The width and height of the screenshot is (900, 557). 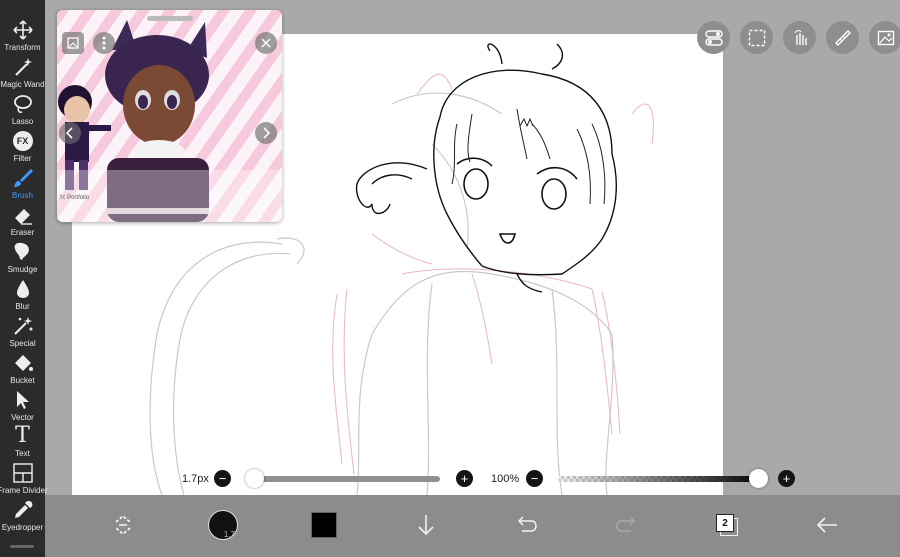 I want to click on tool-bucket: Bucket, so click(x=22, y=369).